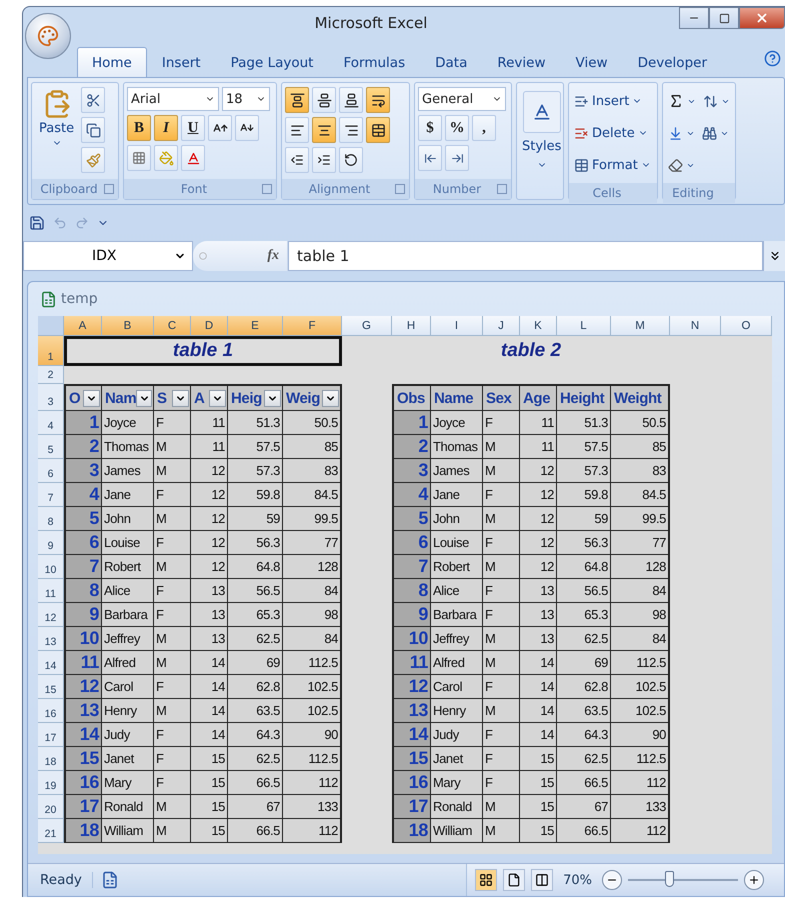 The image size is (785, 899). I want to click on font-name-field: Arial, so click(173, 99).